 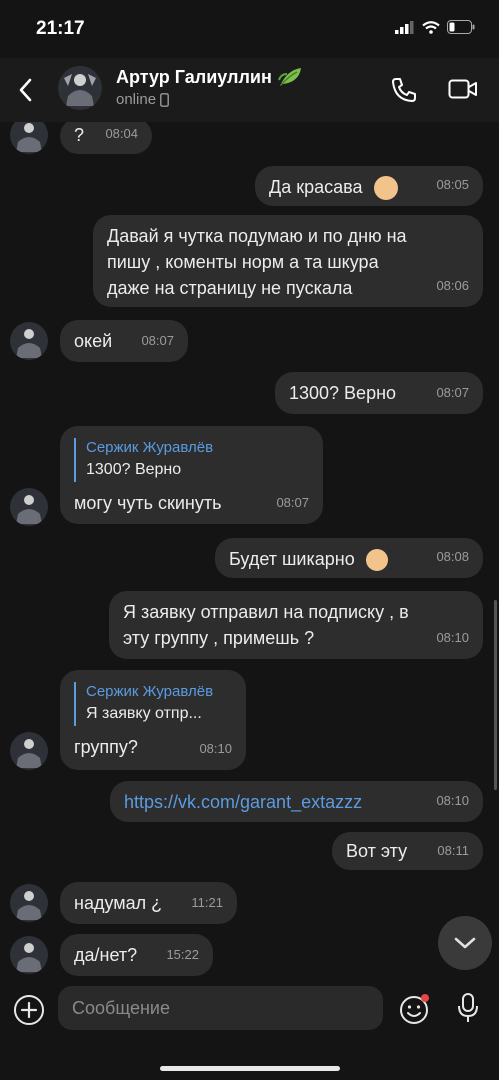 What do you see at coordinates (191, 460) in the screenshot?
I see `reply-quote: Сержик Журавлёв 1300? Верно` at bounding box center [191, 460].